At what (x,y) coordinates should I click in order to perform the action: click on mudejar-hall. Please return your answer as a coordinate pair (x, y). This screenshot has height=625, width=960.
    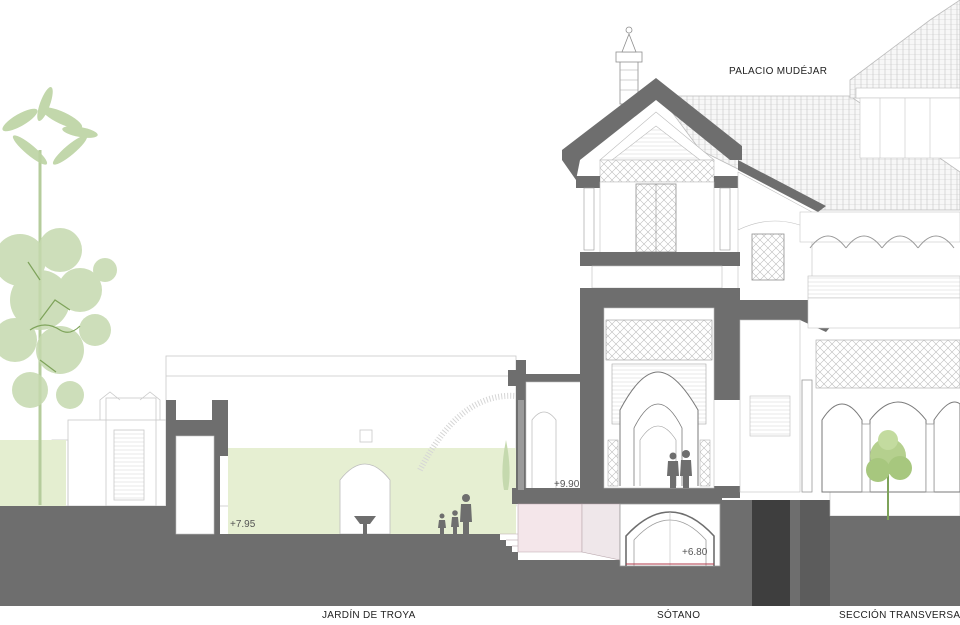
    Looking at the image, I should click on (659, 398).